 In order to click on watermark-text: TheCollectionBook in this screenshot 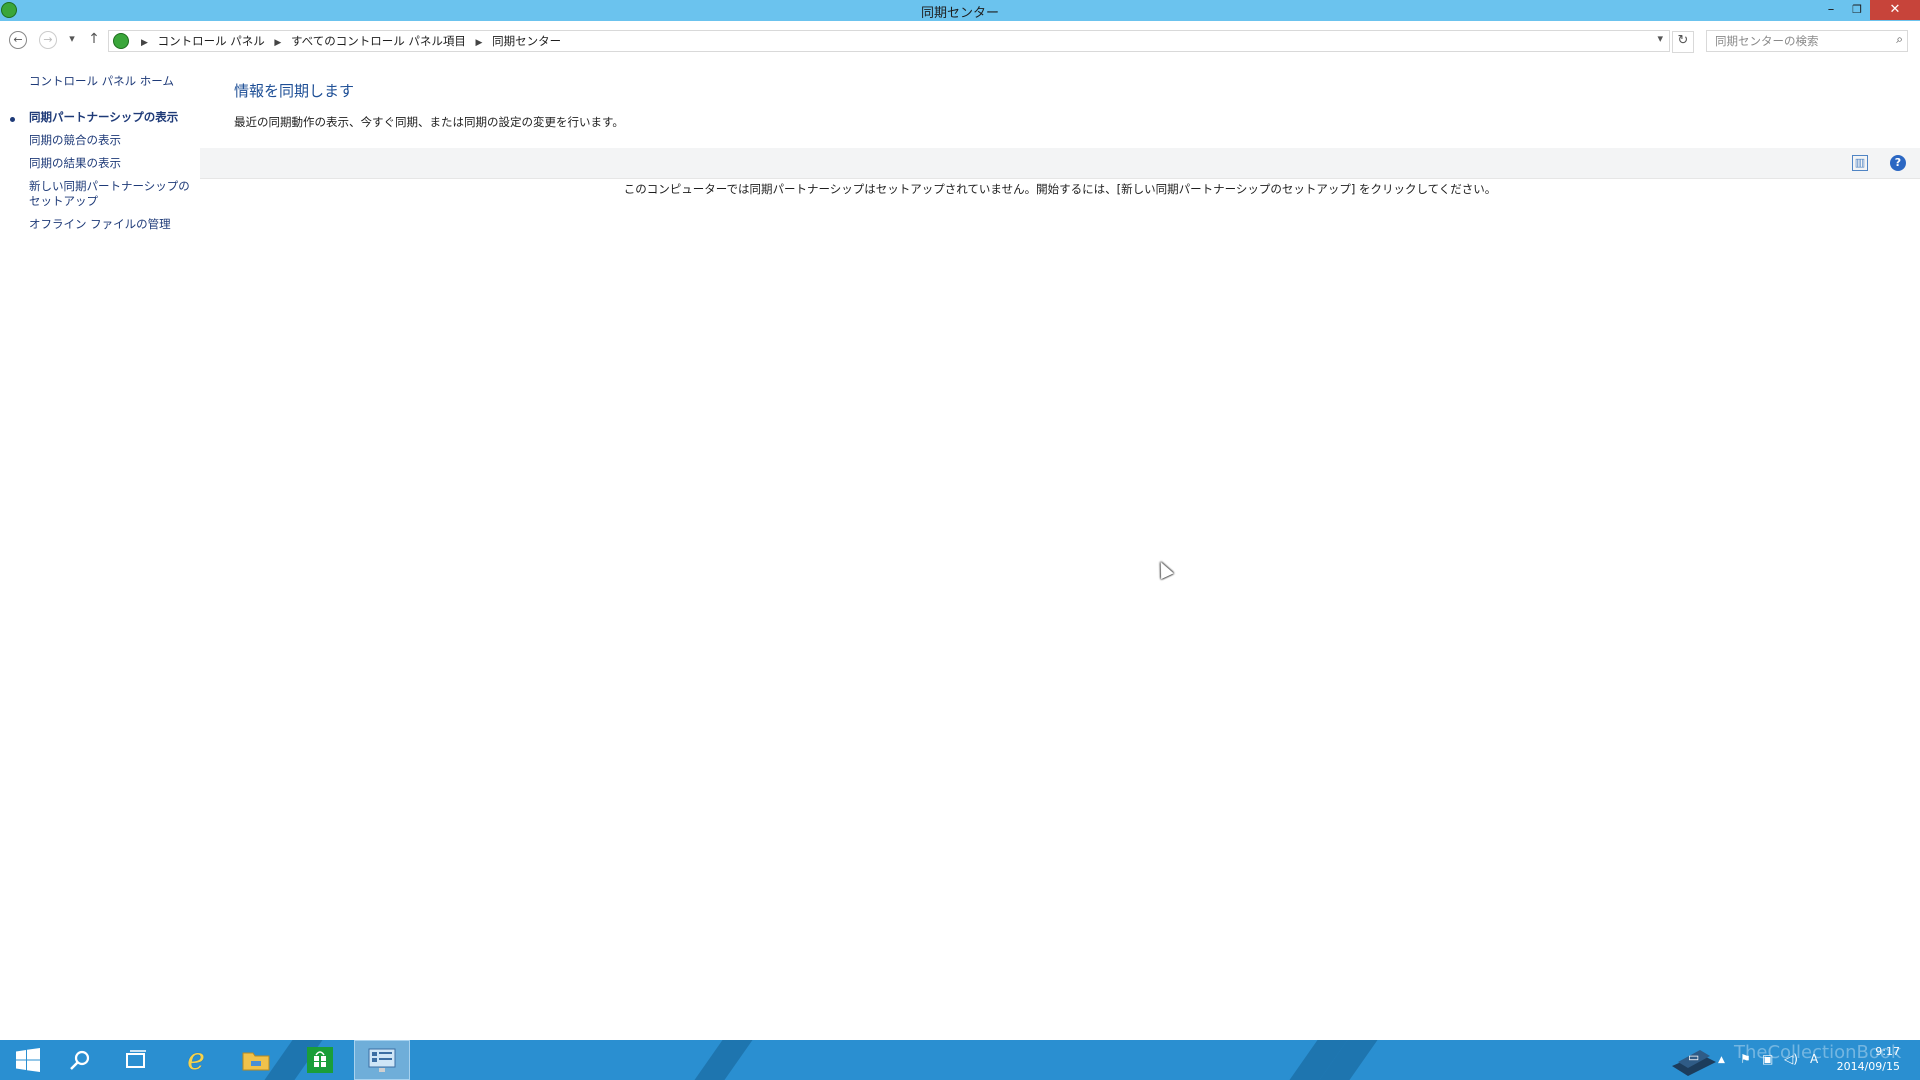, I will do `click(1818, 1052)`.